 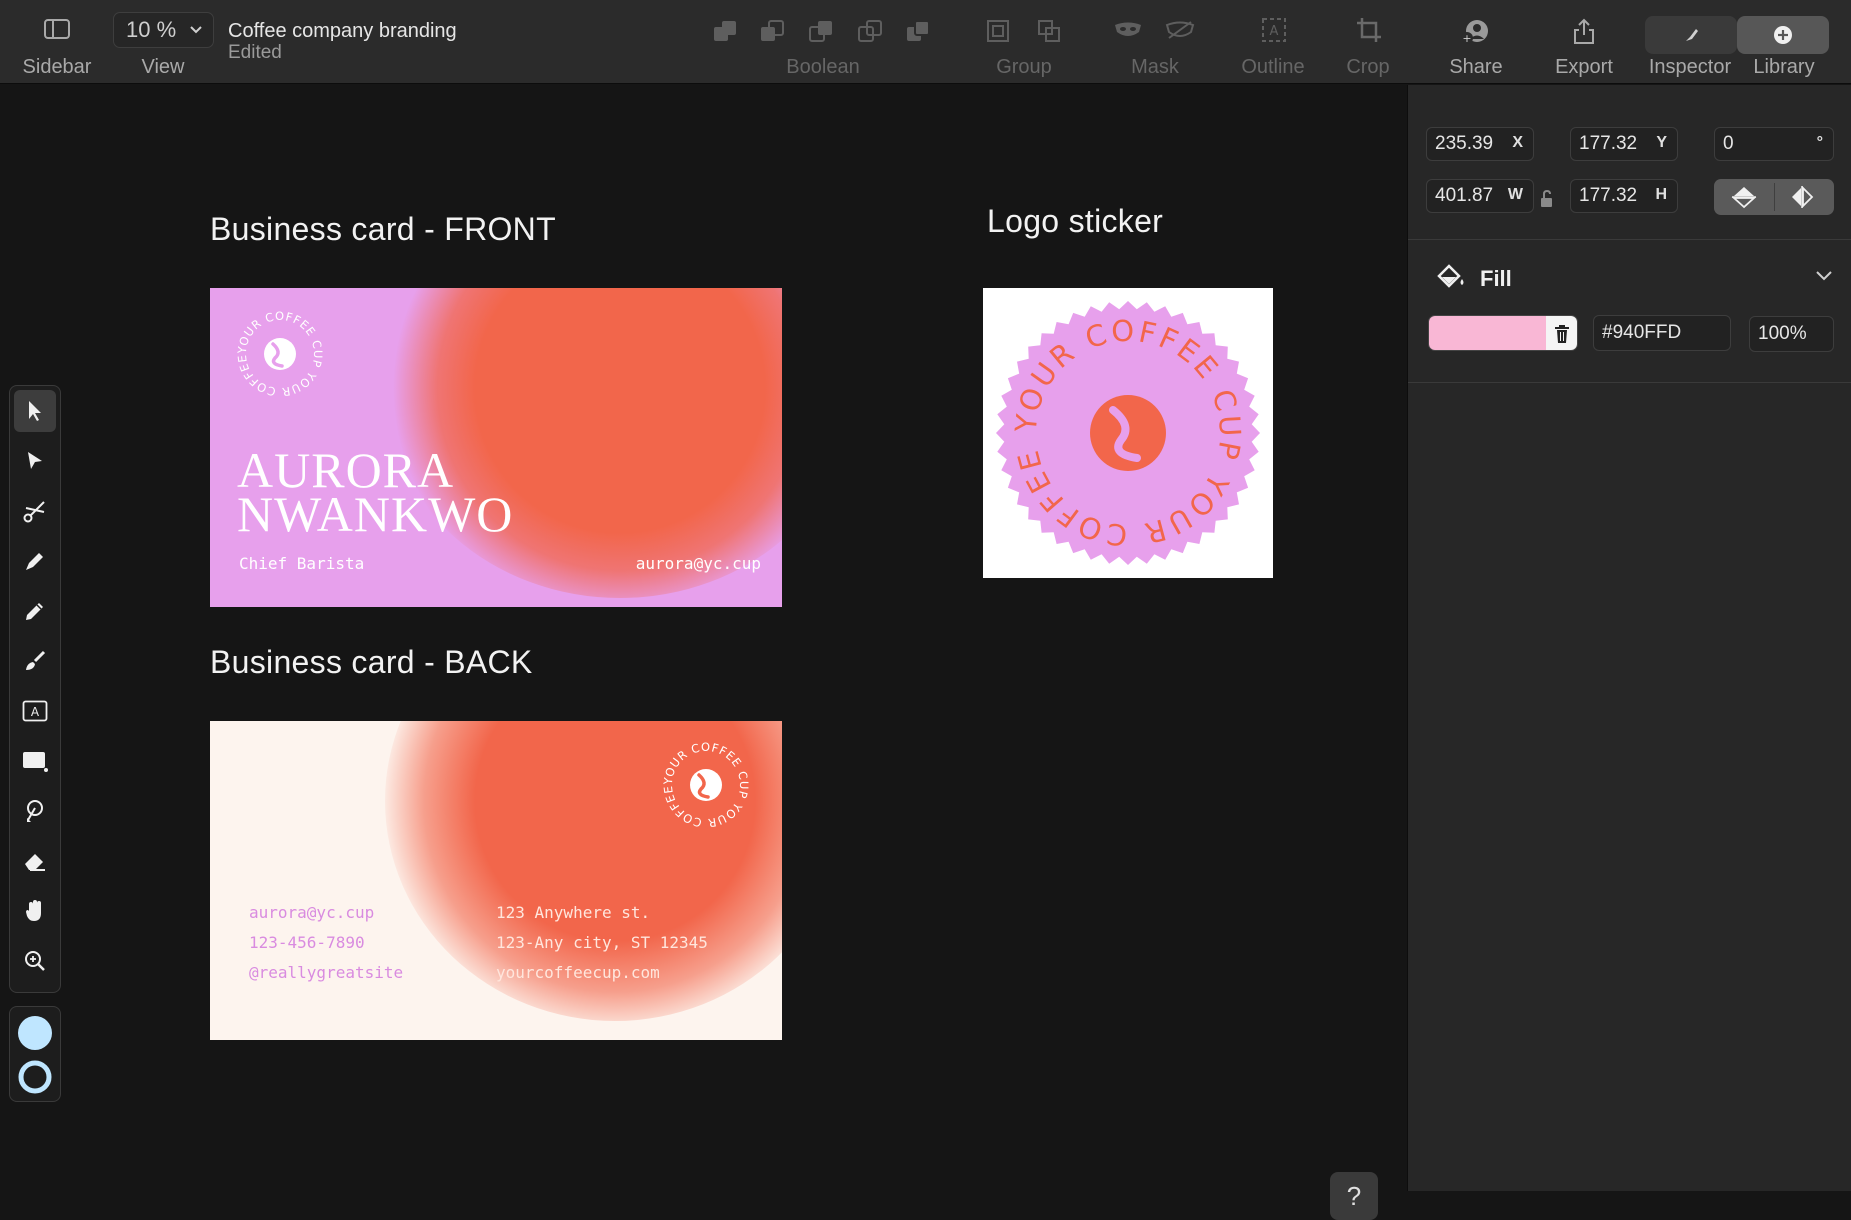 I want to click on hand-tool, so click(x=35, y=911).